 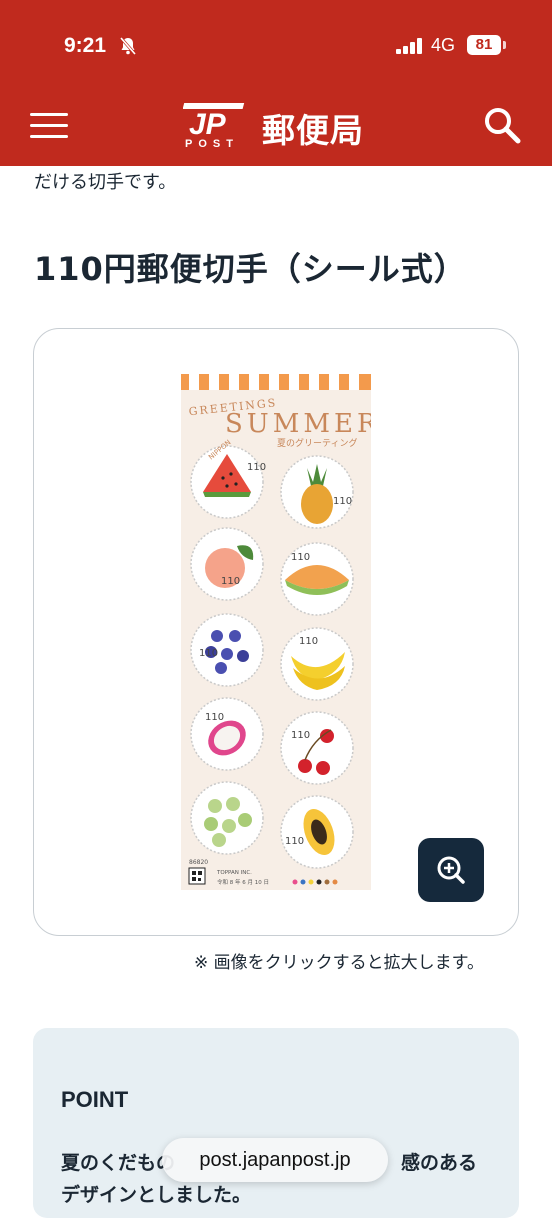 What do you see at coordinates (298, 424) in the screenshot?
I see `svg-text: SUMMER` at bounding box center [298, 424].